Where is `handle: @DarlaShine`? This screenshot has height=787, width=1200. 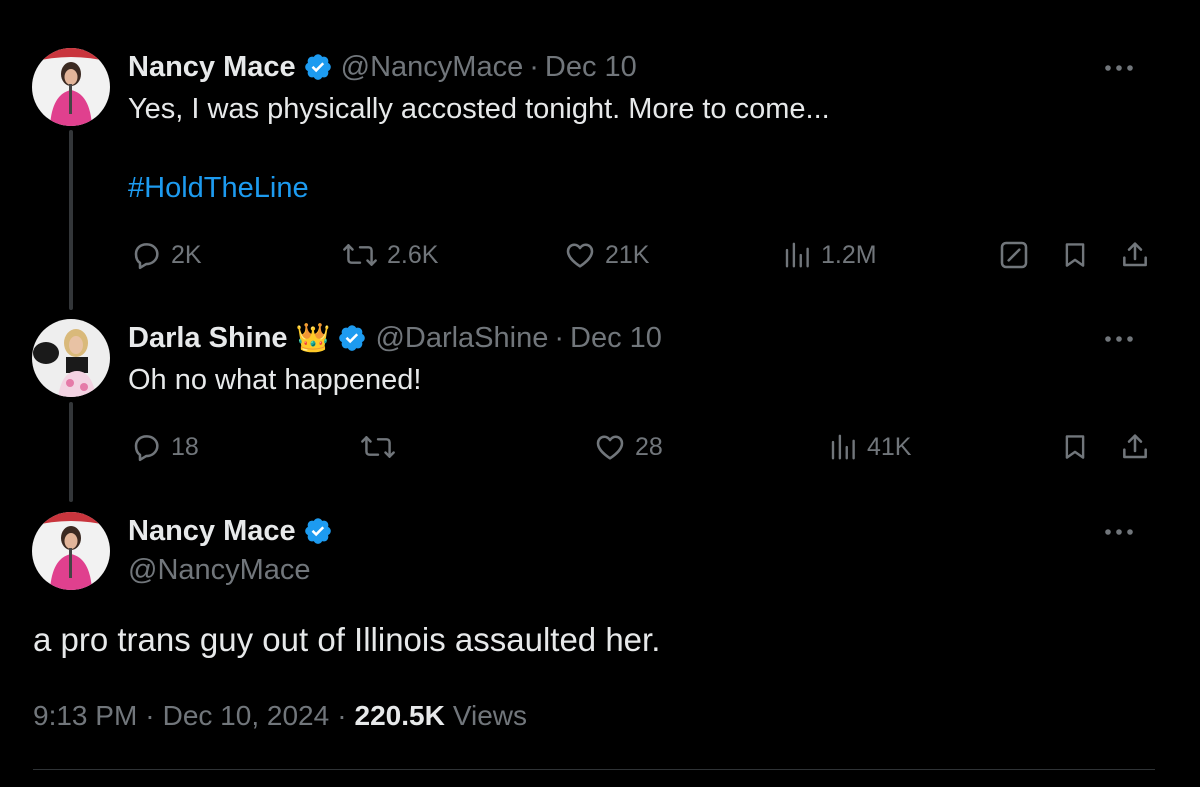
handle: @DarlaShine is located at coordinates (461, 338).